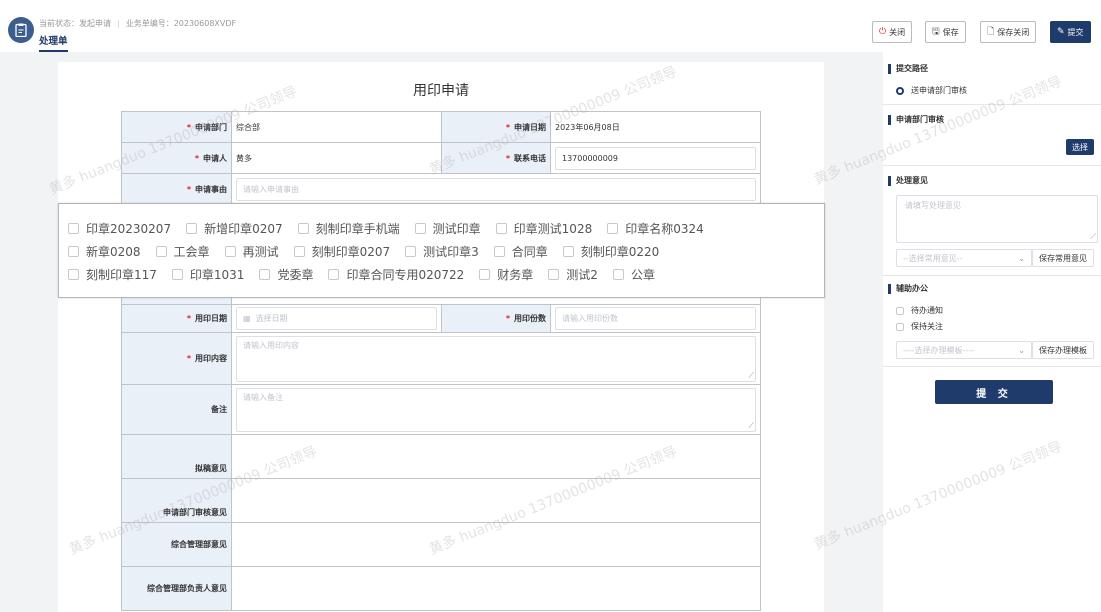  Describe the element at coordinates (247, 318) in the screenshot. I see `calendar-icon: ▦` at that location.